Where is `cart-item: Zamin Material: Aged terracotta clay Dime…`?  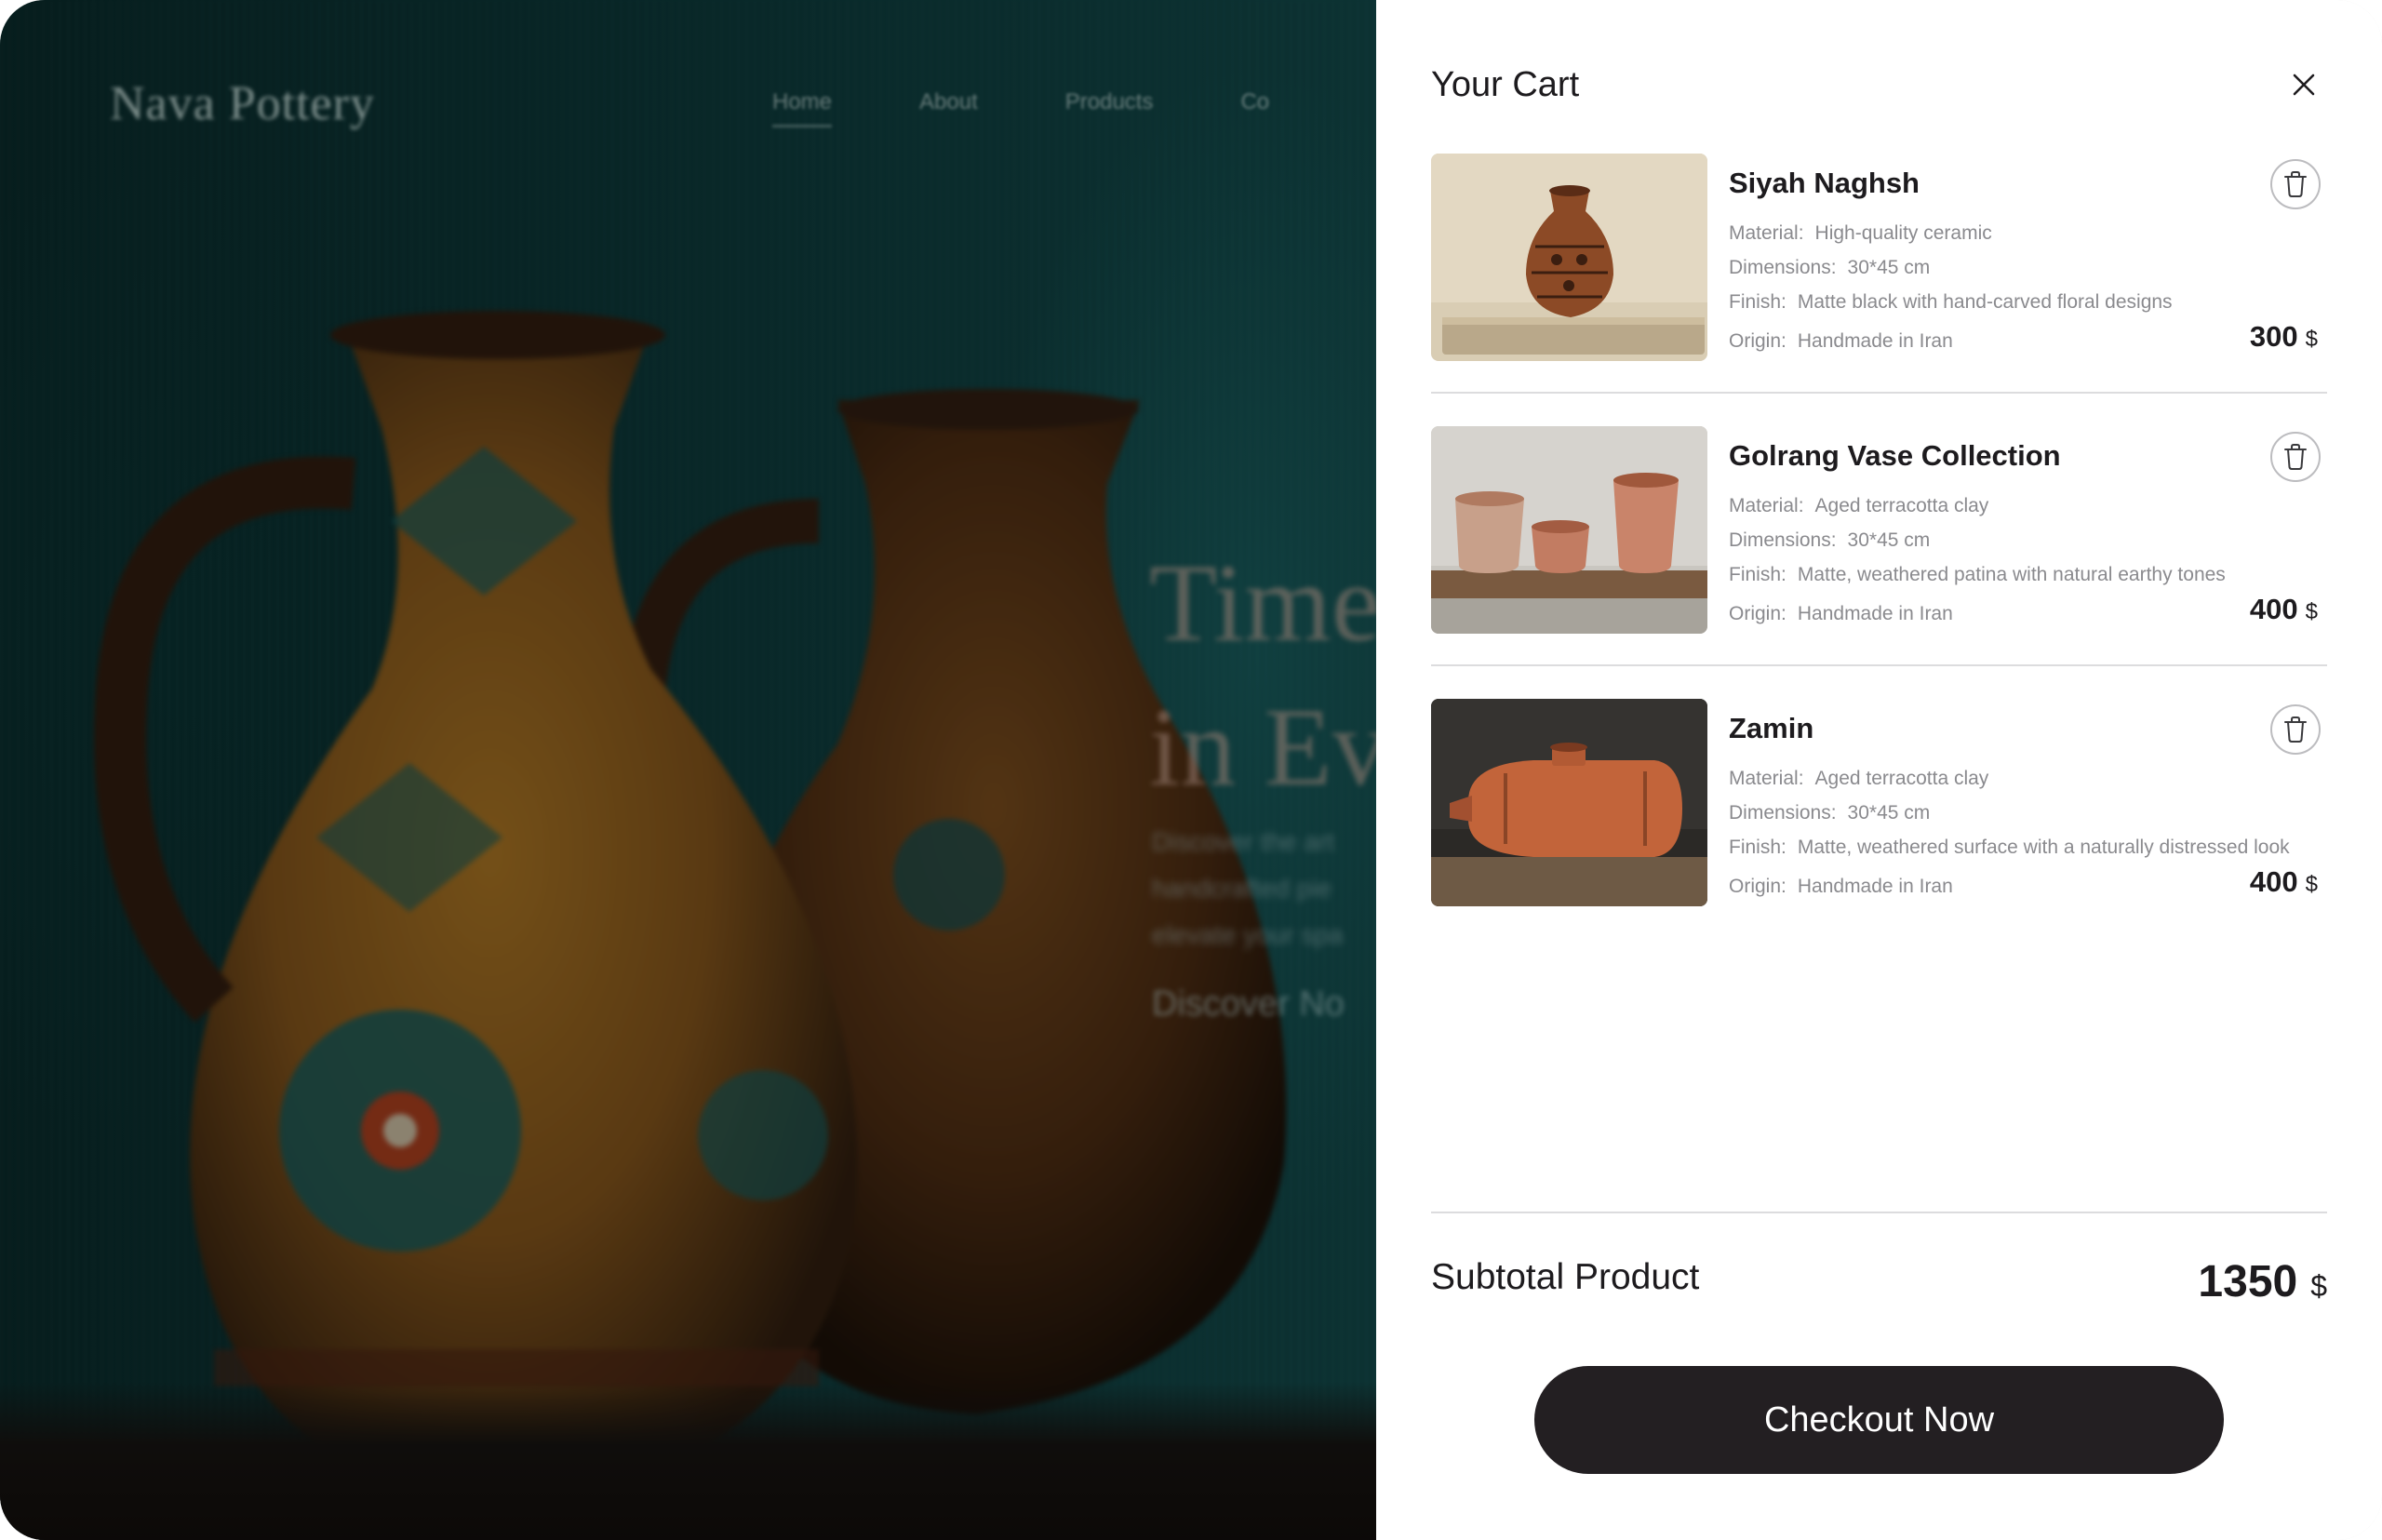
cart-item: Zamin Material: Aged terracotta clay Dime… is located at coordinates (1879, 803).